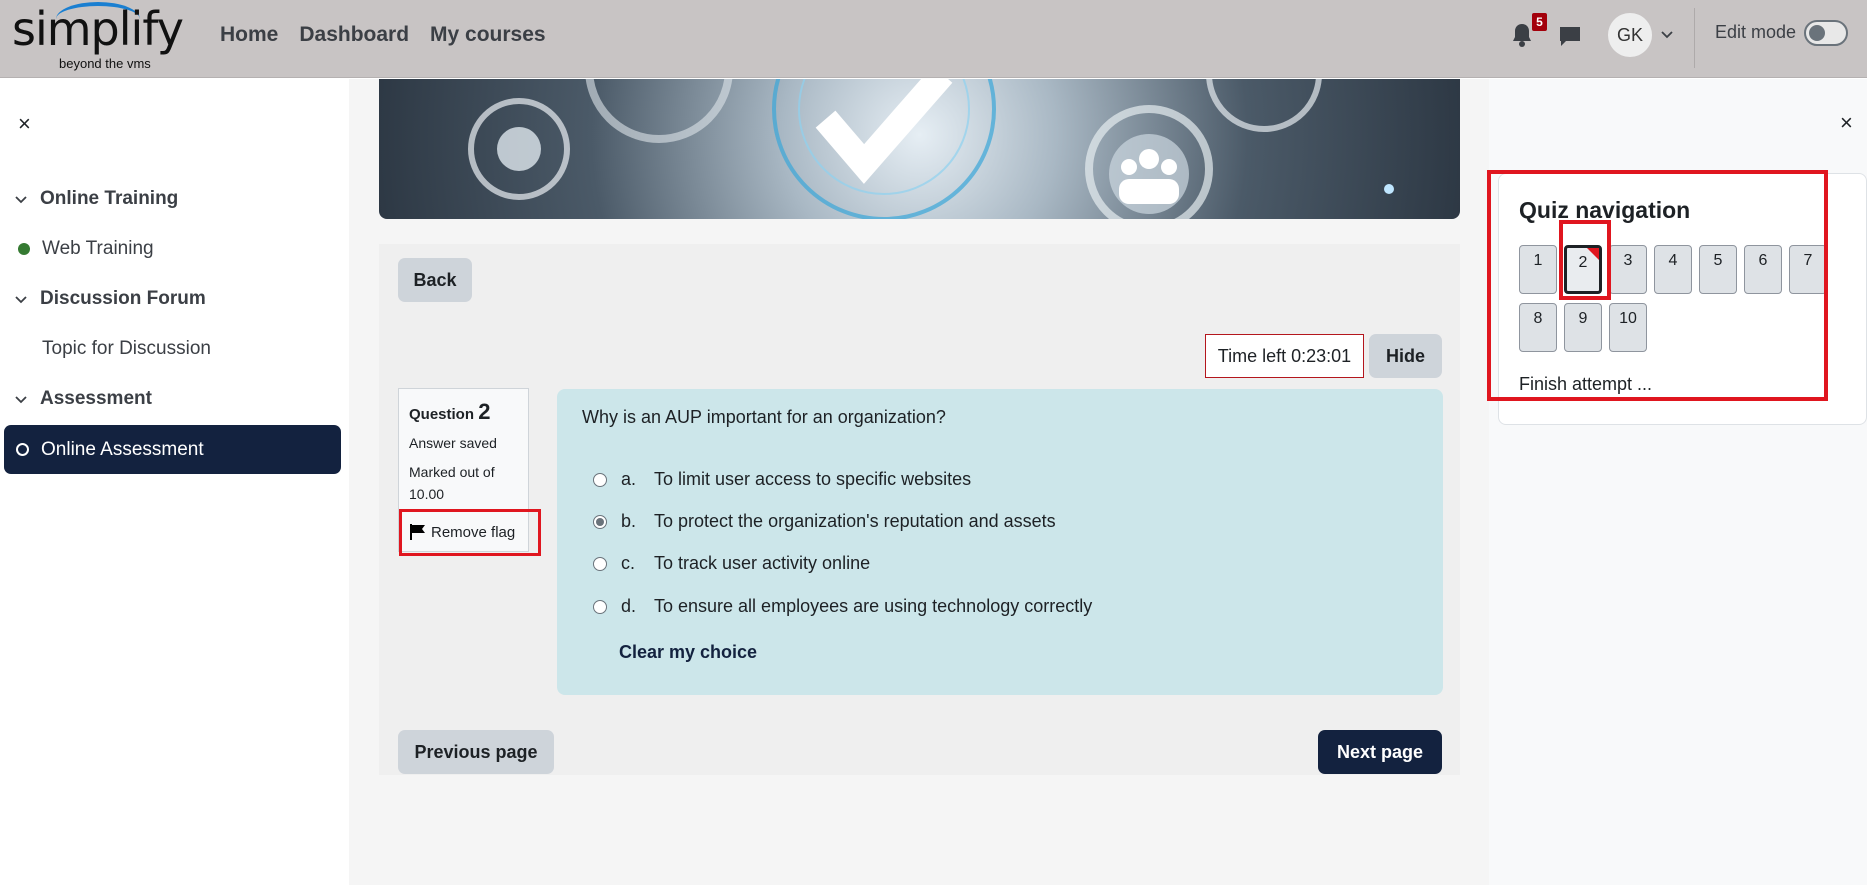 This screenshot has width=1867, height=885. What do you see at coordinates (417, 532) in the screenshot?
I see `flag-icon` at bounding box center [417, 532].